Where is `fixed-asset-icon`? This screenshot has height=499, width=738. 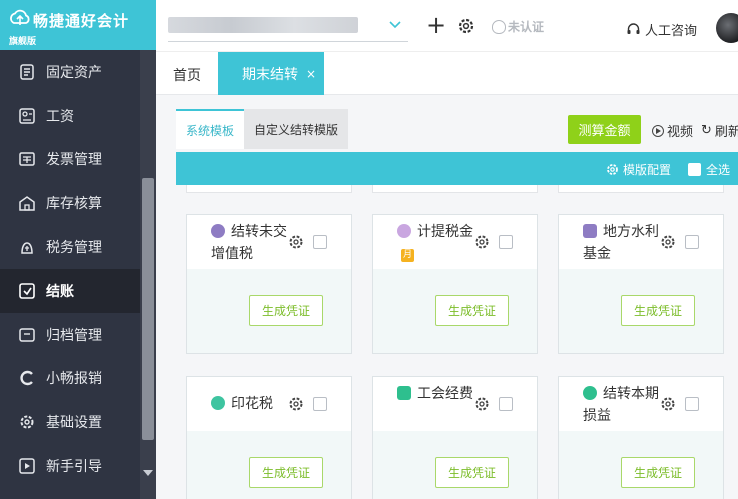
fixed-asset-icon is located at coordinates (27, 72).